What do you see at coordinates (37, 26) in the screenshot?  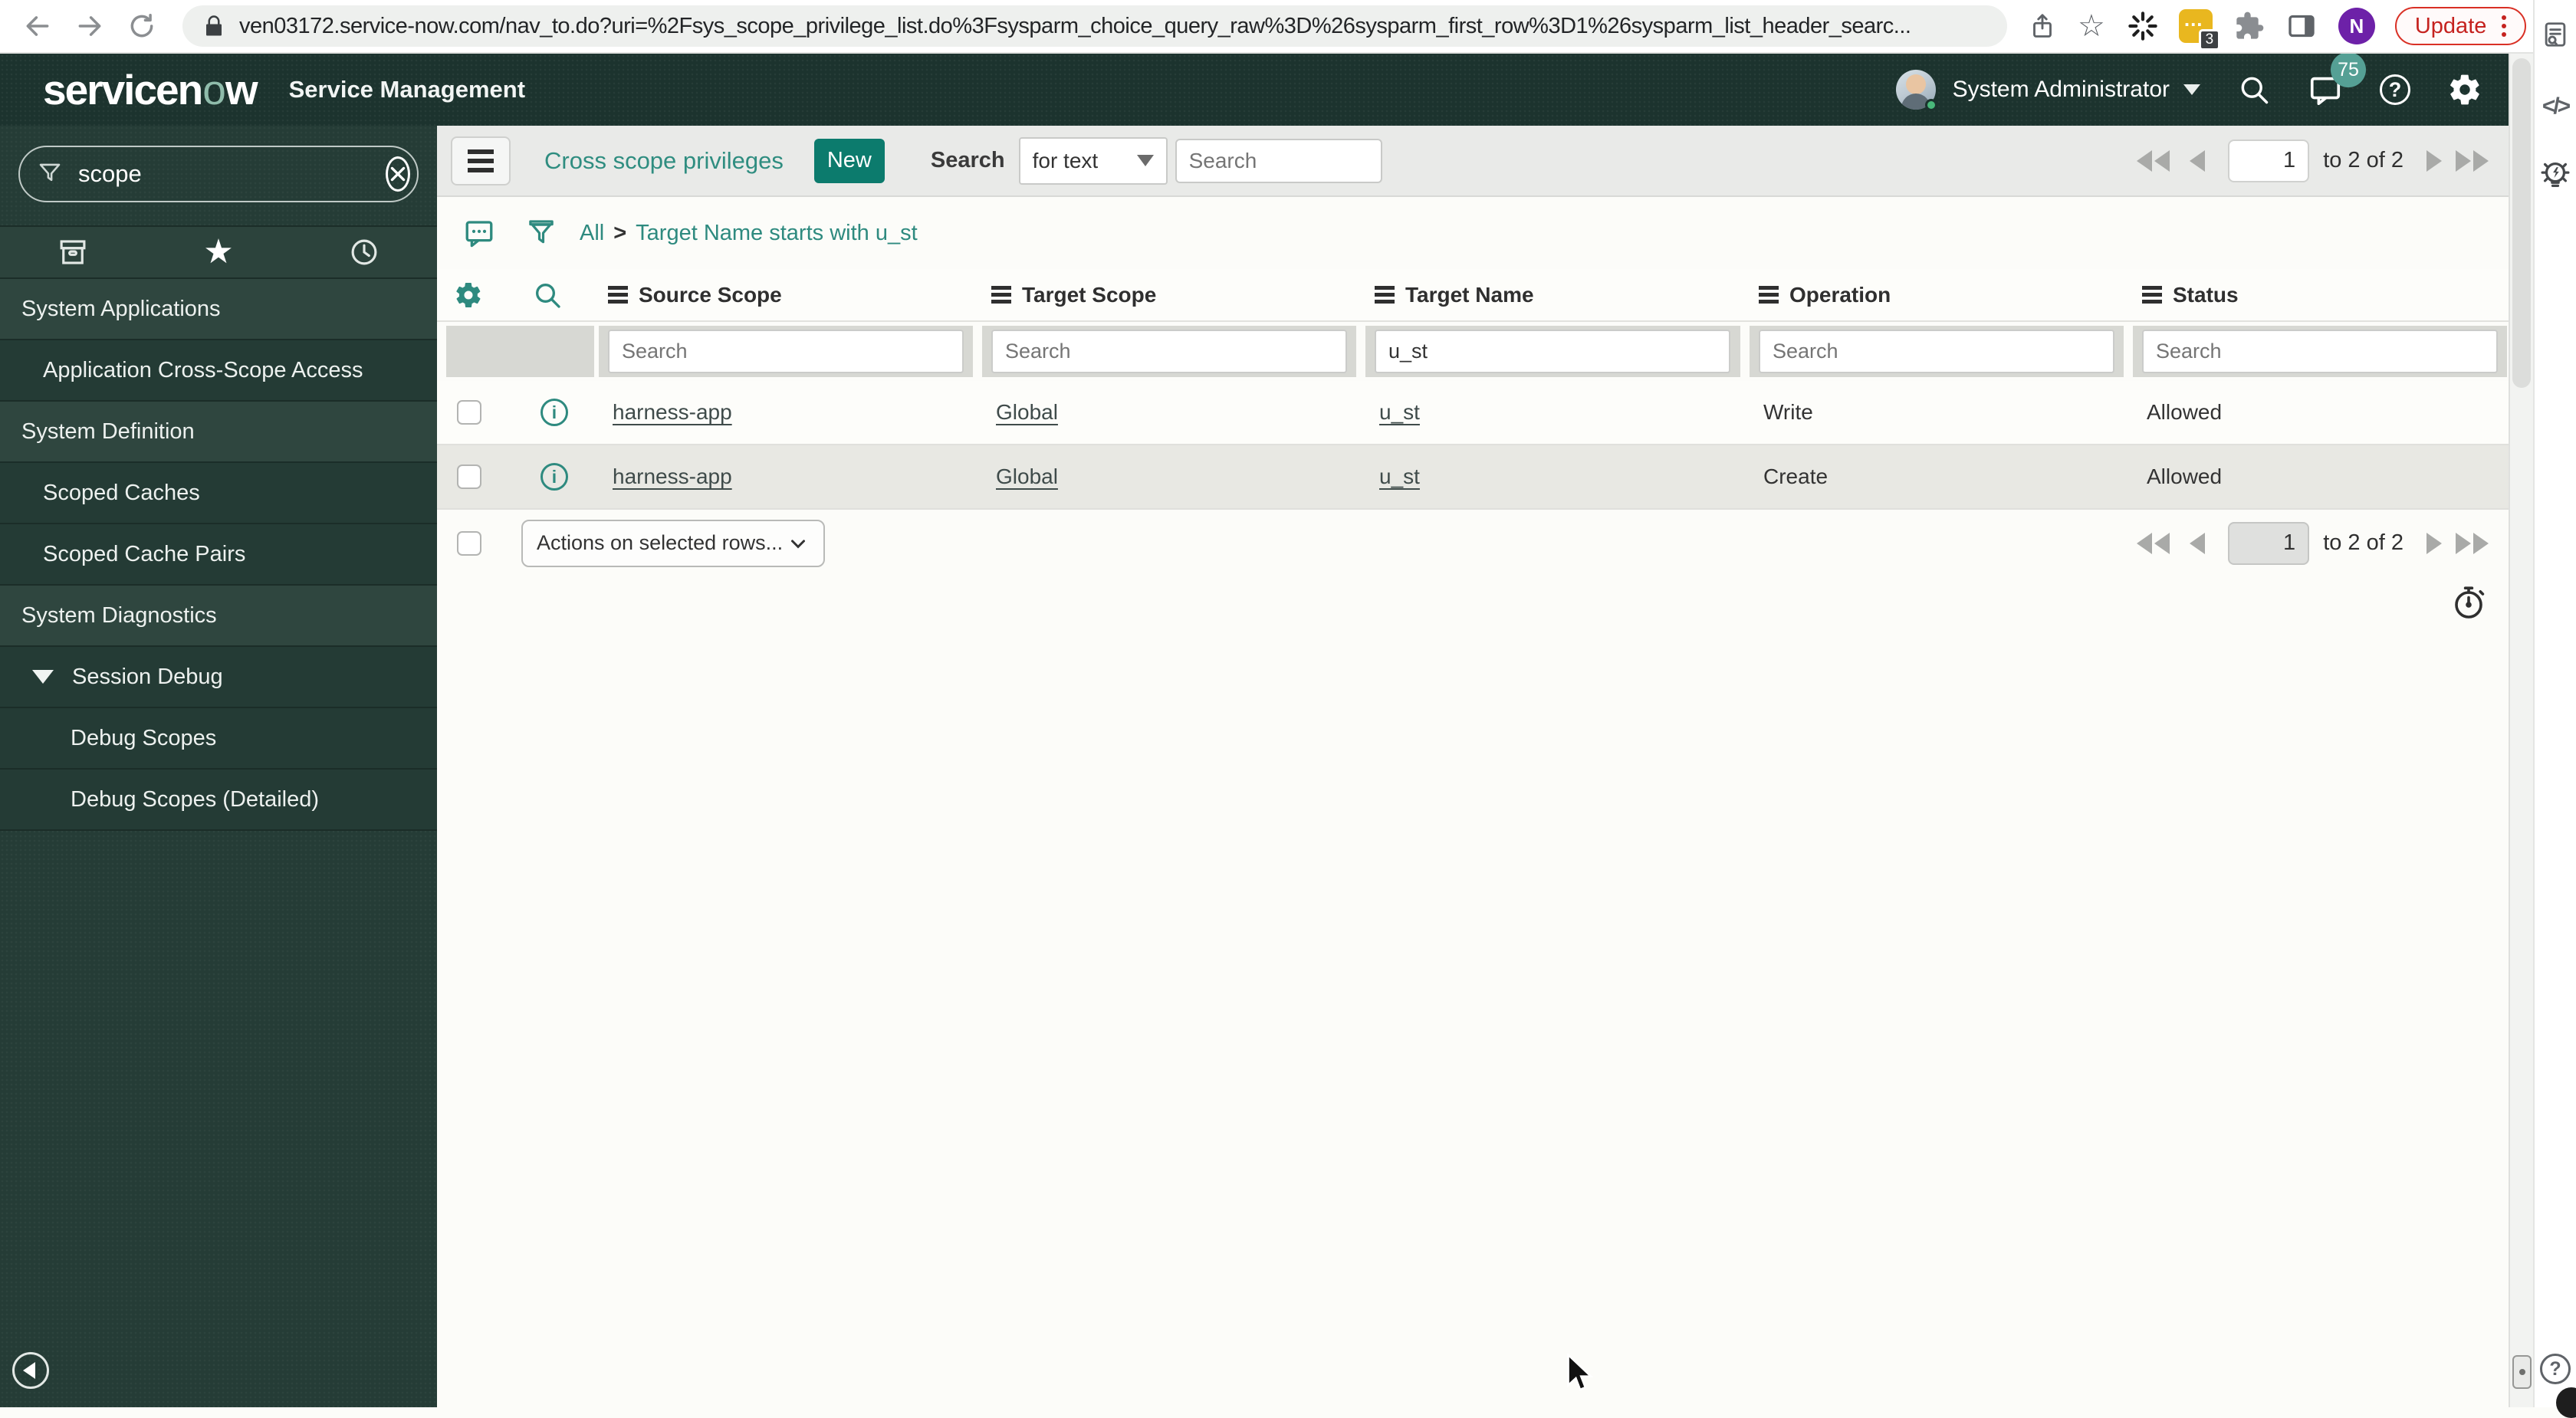 I see `back-icon` at bounding box center [37, 26].